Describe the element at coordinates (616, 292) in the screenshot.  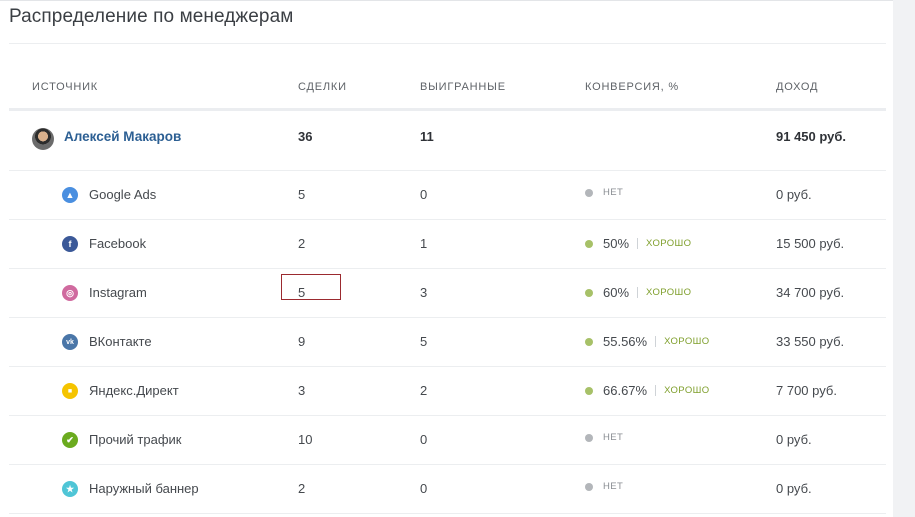
I see `conversion-value: 60%` at that location.